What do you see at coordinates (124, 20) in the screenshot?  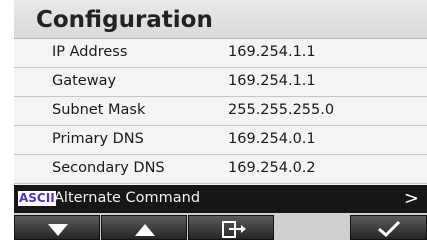 I see `page-title: Configuration` at bounding box center [124, 20].